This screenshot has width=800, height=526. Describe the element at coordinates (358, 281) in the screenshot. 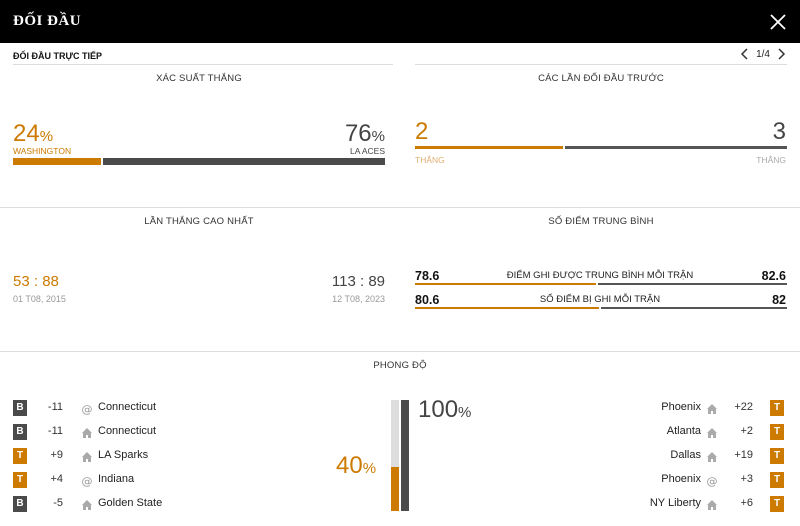

I see `right-biggest-win-score: 113 : 89` at that location.